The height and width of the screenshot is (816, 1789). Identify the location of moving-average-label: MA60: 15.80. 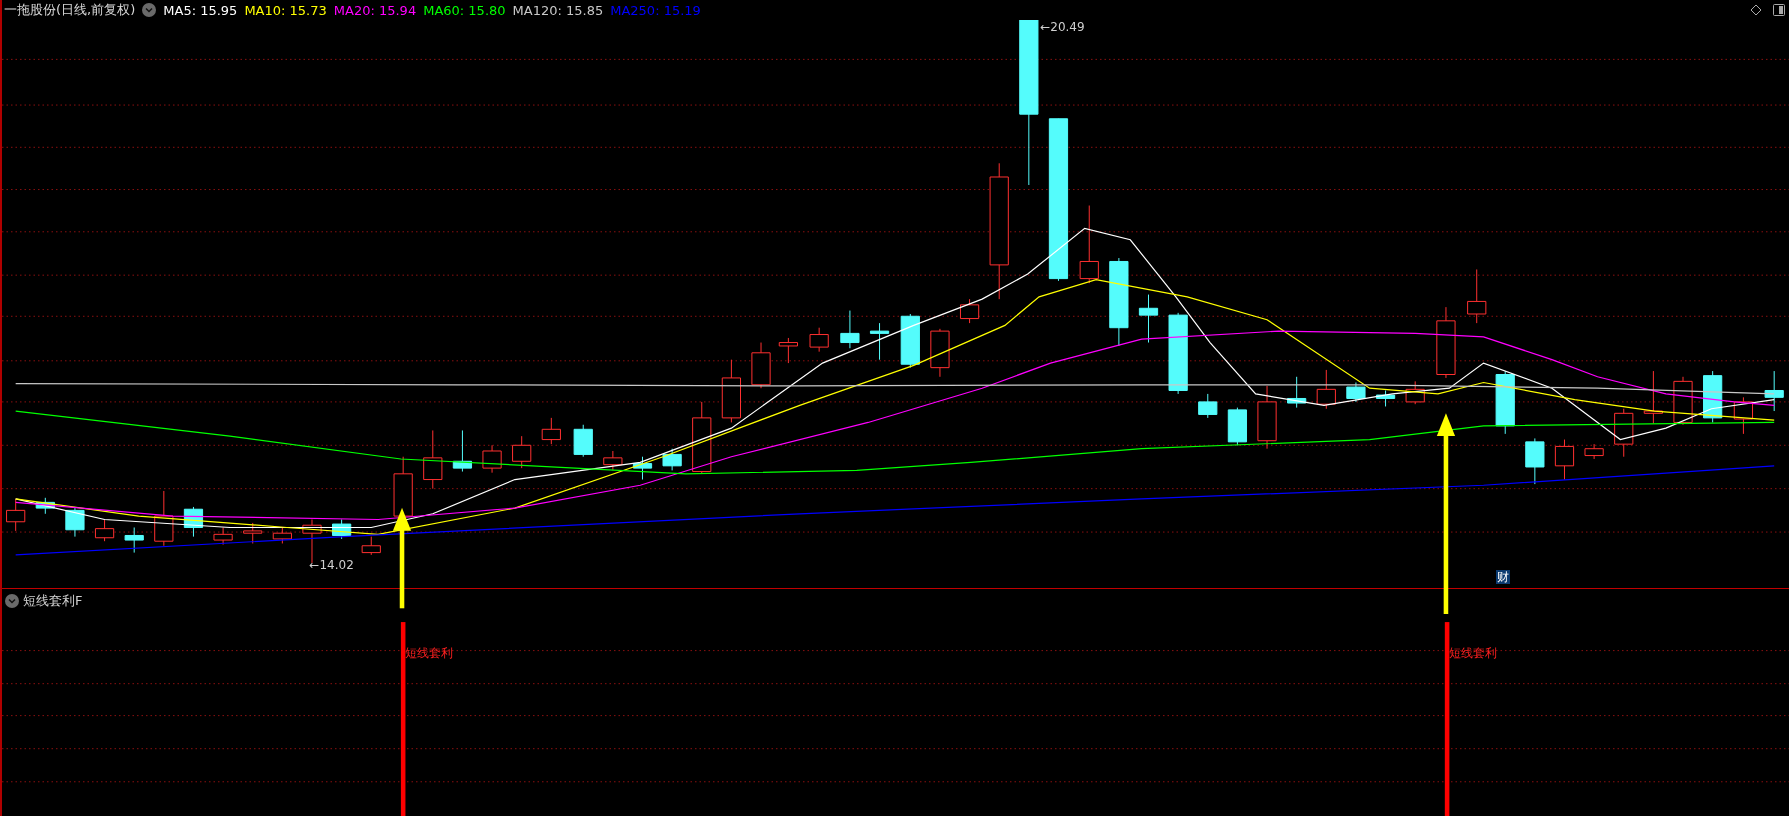
(464, 10).